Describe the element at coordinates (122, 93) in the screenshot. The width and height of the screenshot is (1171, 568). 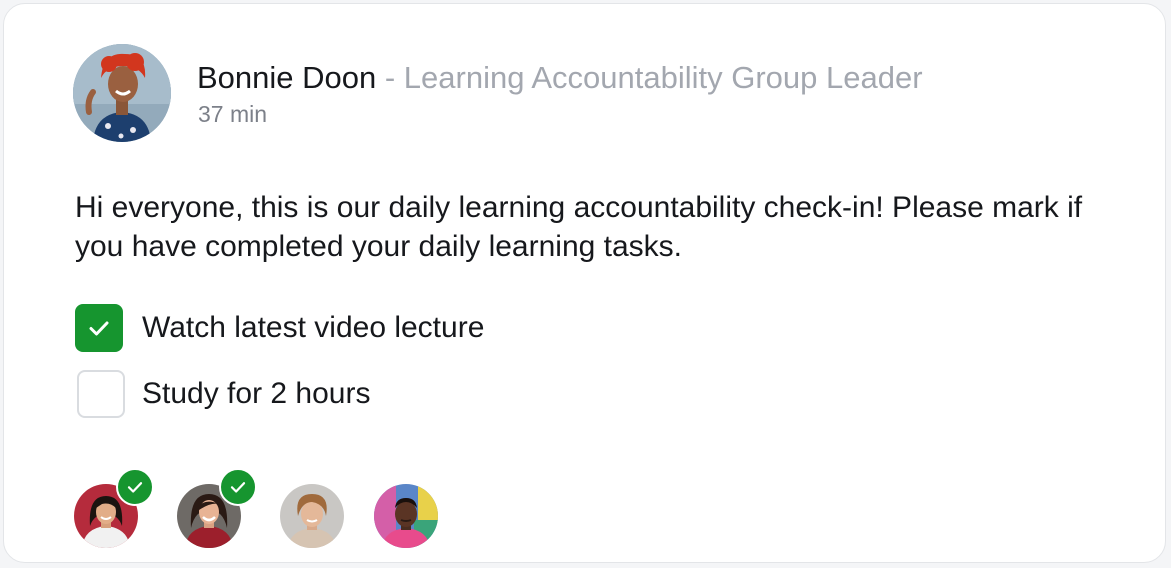
I see `author-avatar` at that location.